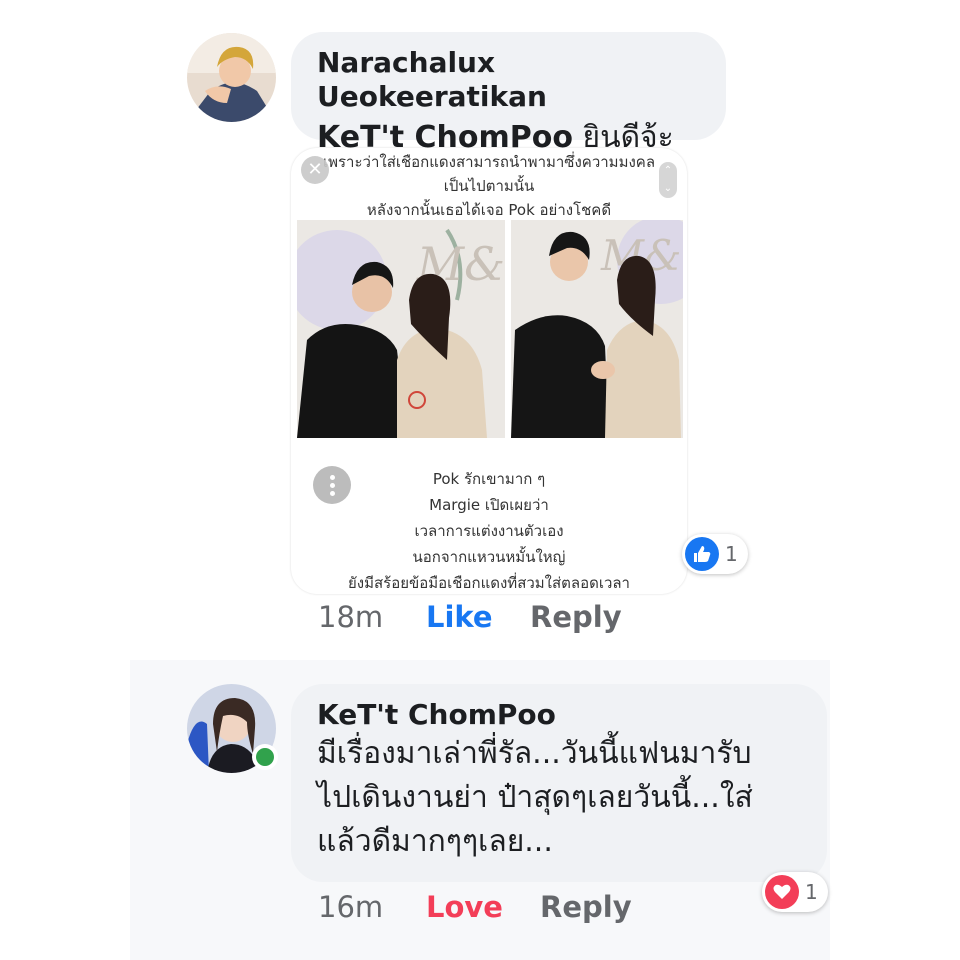 The image size is (960, 960). Describe the element at coordinates (702, 554) in the screenshot. I see `thumbs-up-icon` at that location.